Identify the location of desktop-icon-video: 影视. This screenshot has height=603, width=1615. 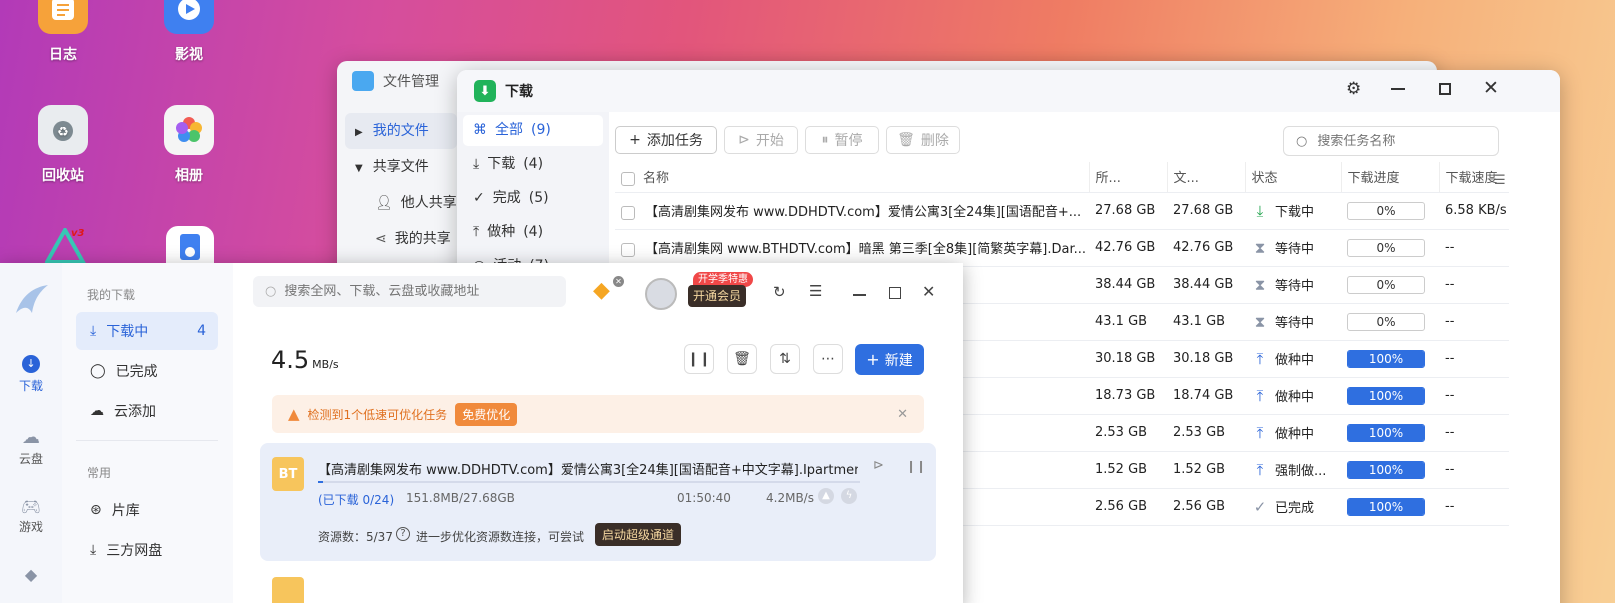
(189, 32).